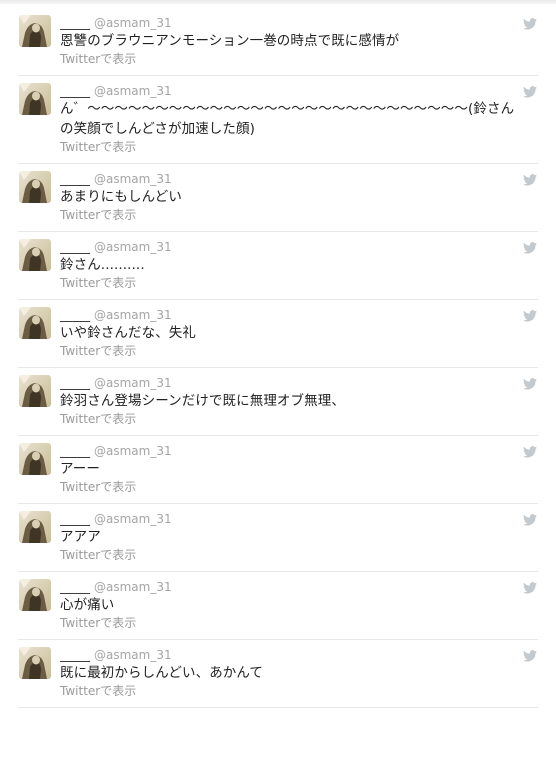  Describe the element at coordinates (289, 269) in the screenshot. I see `tweet-body: _____ @asmam_31 鈴さん.......... Twitterで表示` at that location.